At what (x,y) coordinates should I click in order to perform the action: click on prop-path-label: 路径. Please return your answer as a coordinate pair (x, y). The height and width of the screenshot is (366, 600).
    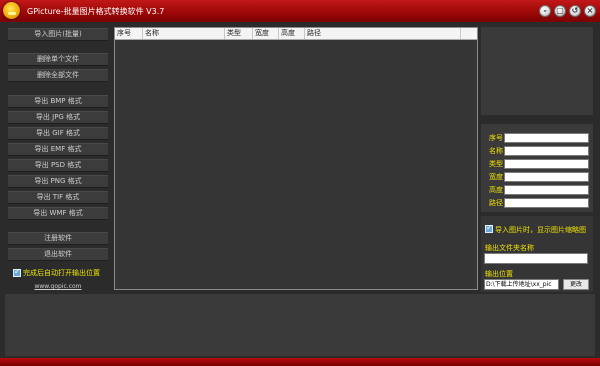
    Looking at the image, I should click on (496, 203).